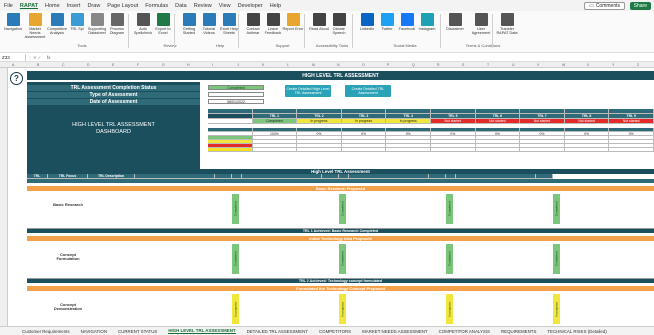 Image resolution: width=654 pixels, height=335 pixels. I want to click on sheet-tab-detailed-trl-assessment: DETAILED TRL ASSESSMENT, so click(277, 331).